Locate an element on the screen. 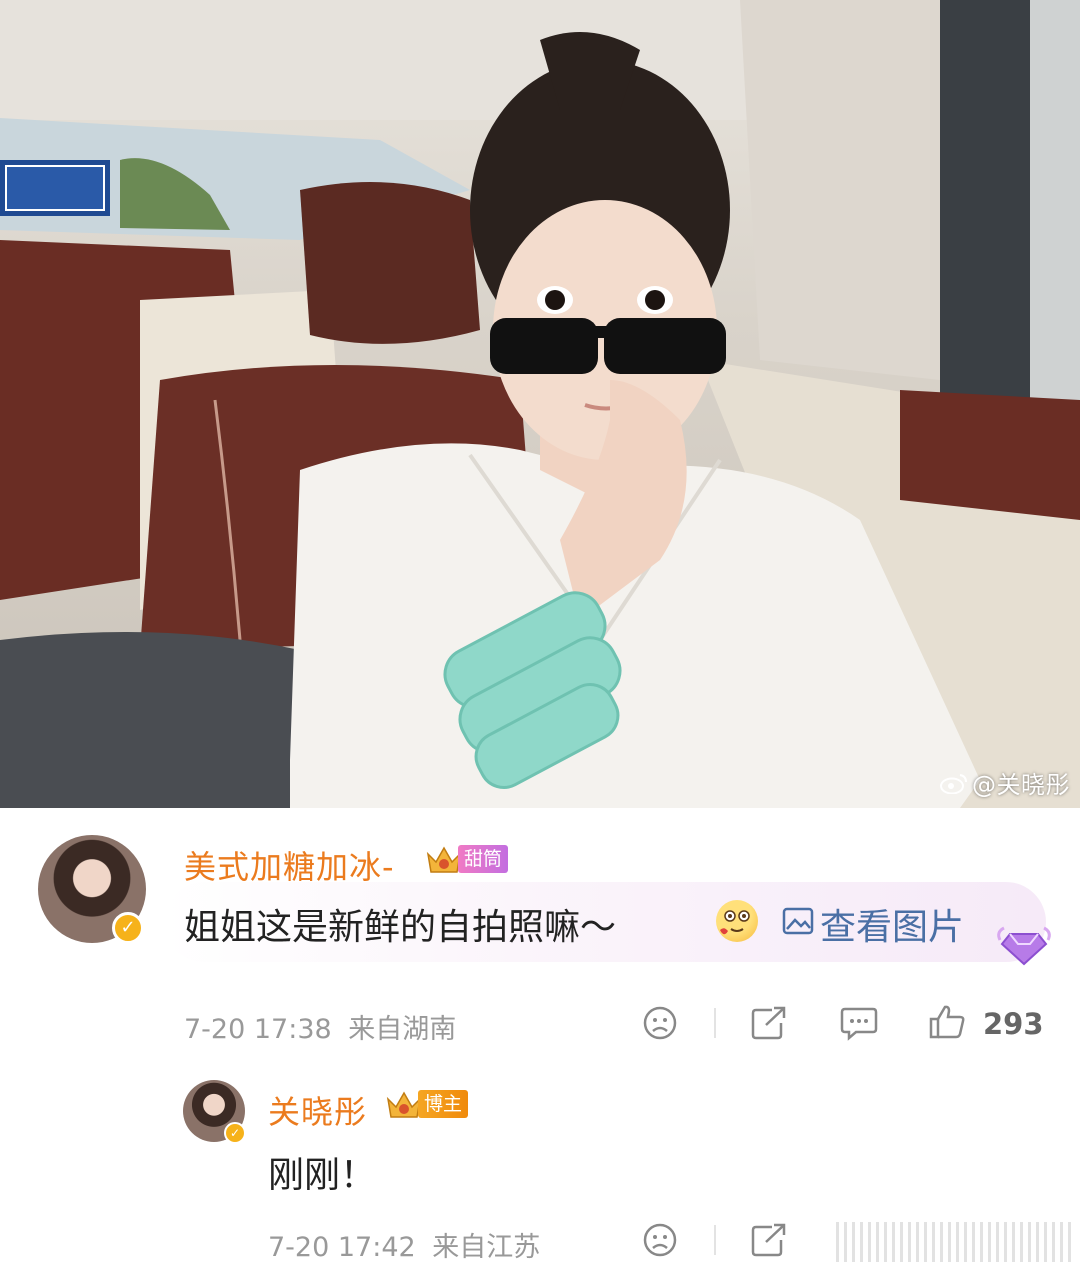 The image size is (1080, 1267). watermark-text: @关晓彤 is located at coordinates (1021, 785).